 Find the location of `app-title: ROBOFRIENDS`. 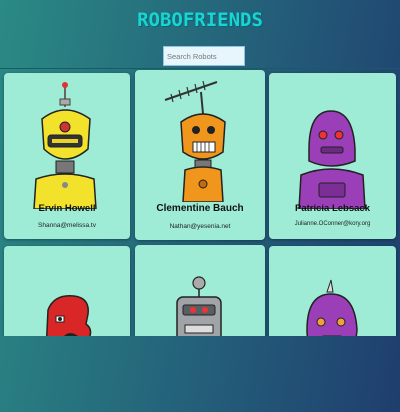

app-title: ROBOFRIENDS is located at coordinates (200, 20).